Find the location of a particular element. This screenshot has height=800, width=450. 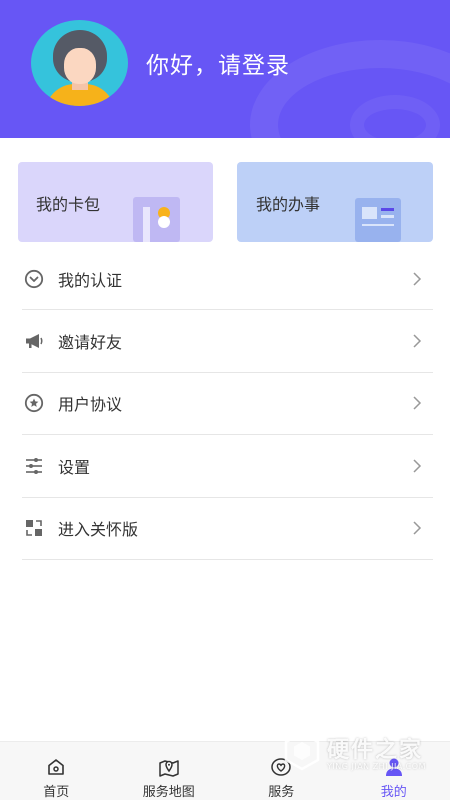

card-wallet-icon is located at coordinates (156, 219).